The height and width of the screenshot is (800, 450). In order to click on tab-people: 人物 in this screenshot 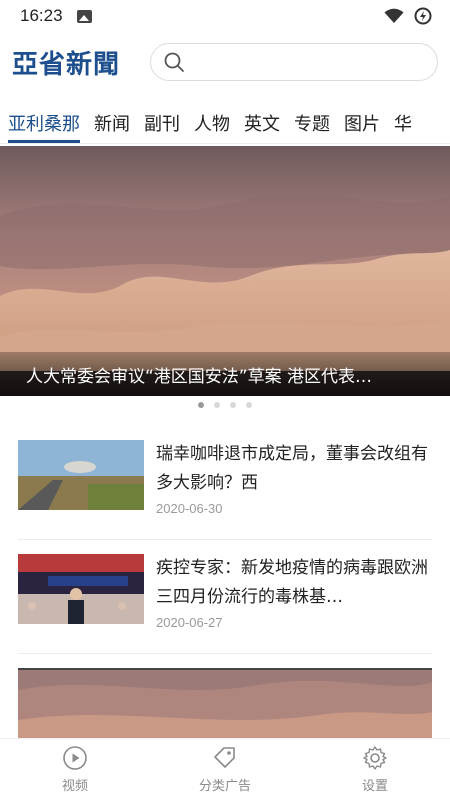, I will do `click(212, 121)`.